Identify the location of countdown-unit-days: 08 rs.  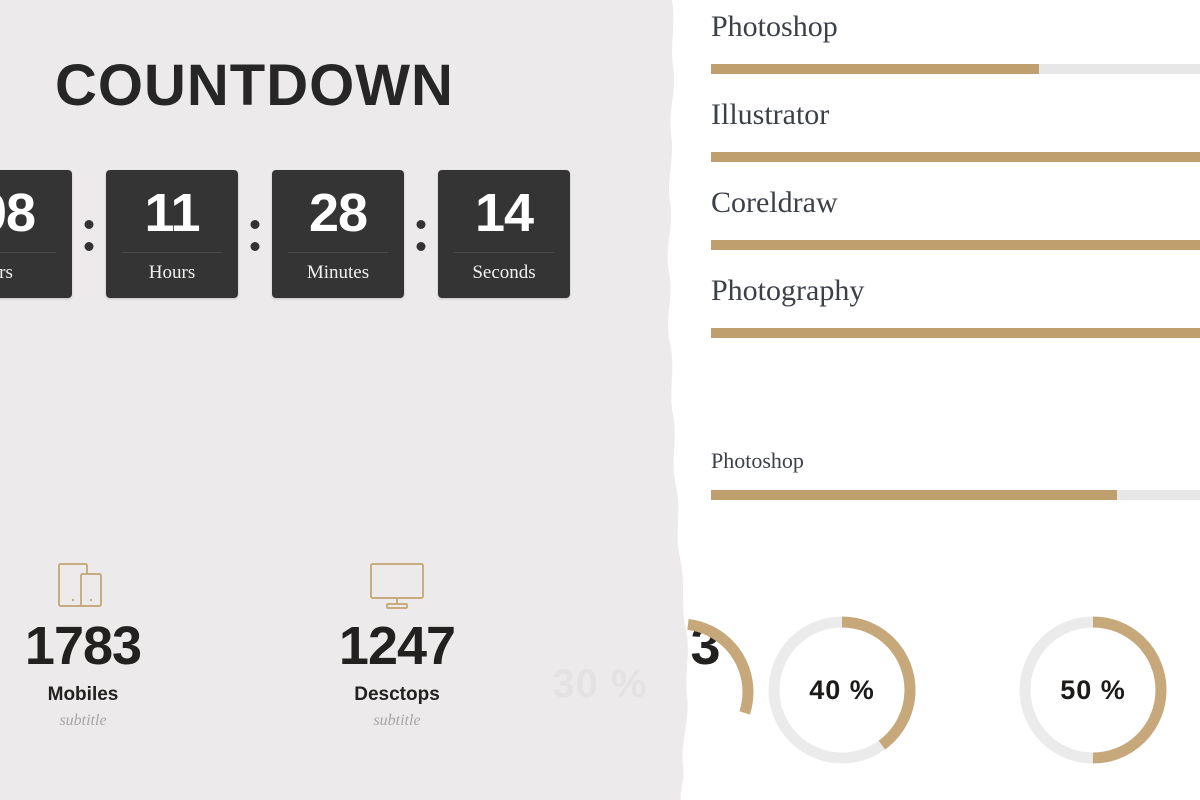
(36, 234).